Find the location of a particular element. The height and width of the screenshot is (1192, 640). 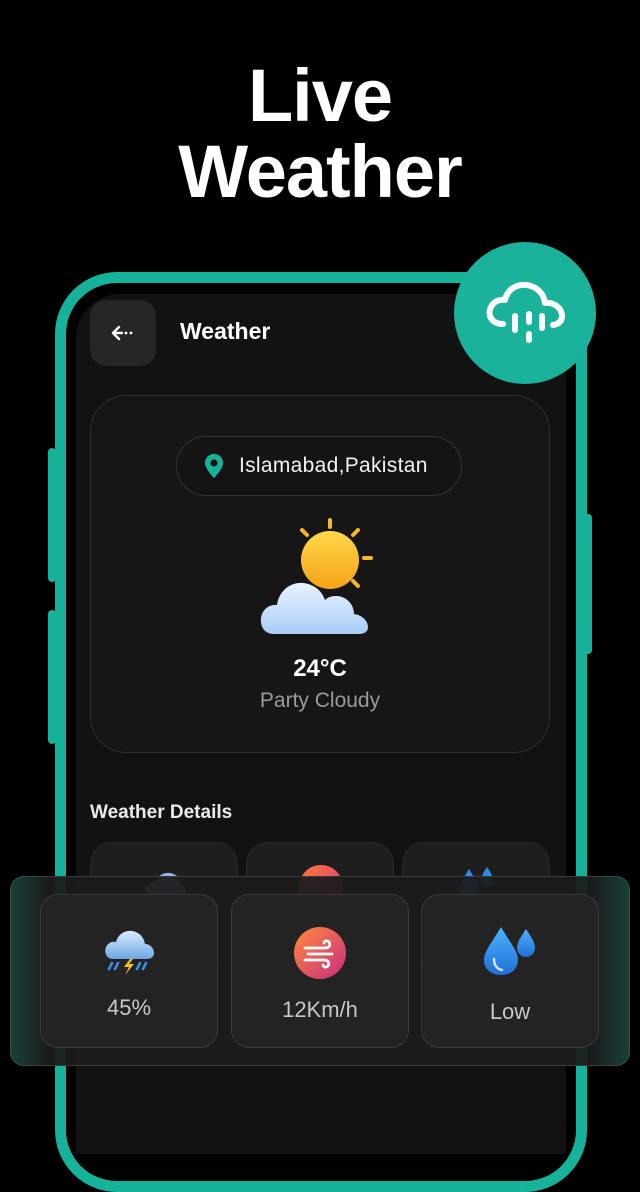

location-pin-icon is located at coordinates (214, 466).